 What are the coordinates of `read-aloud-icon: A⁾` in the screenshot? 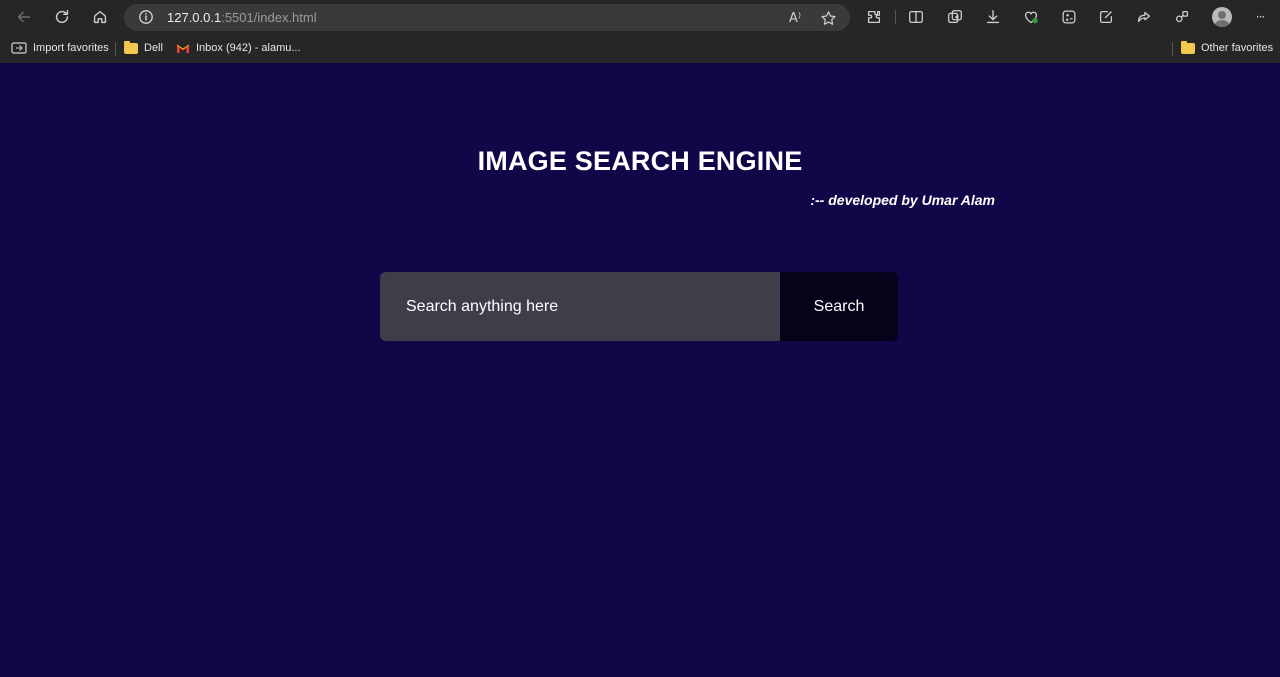 It's located at (795, 18).